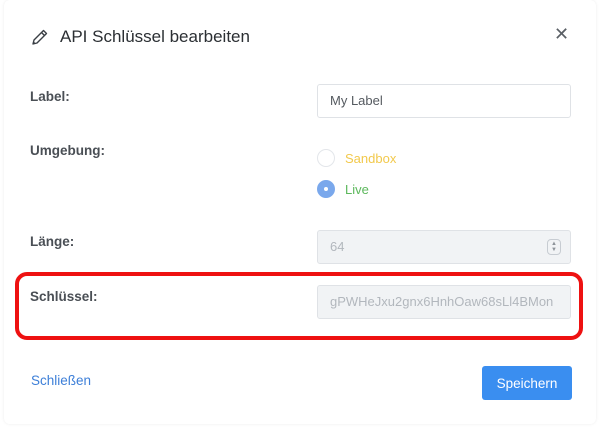 This screenshot has width=600, height=429. What do you see at coordinates (67, 150) in the screenshot?
I see `environment-field-label: Umgebung:` at bounding box center [67, 150].